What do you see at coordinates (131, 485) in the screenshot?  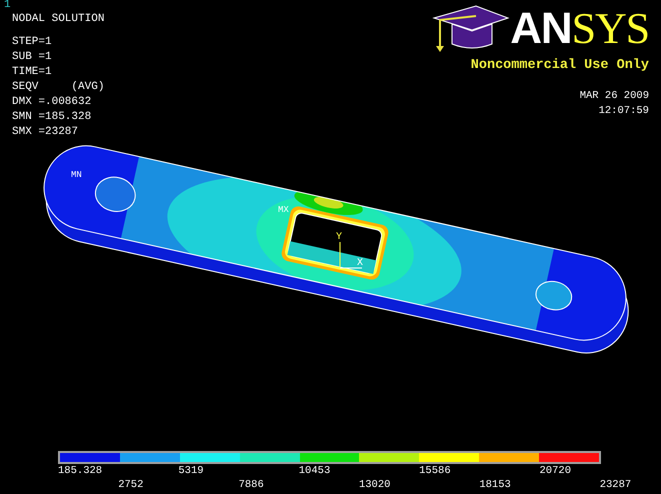 I see `legend-value: 2752` at bounding box center [131, 485].